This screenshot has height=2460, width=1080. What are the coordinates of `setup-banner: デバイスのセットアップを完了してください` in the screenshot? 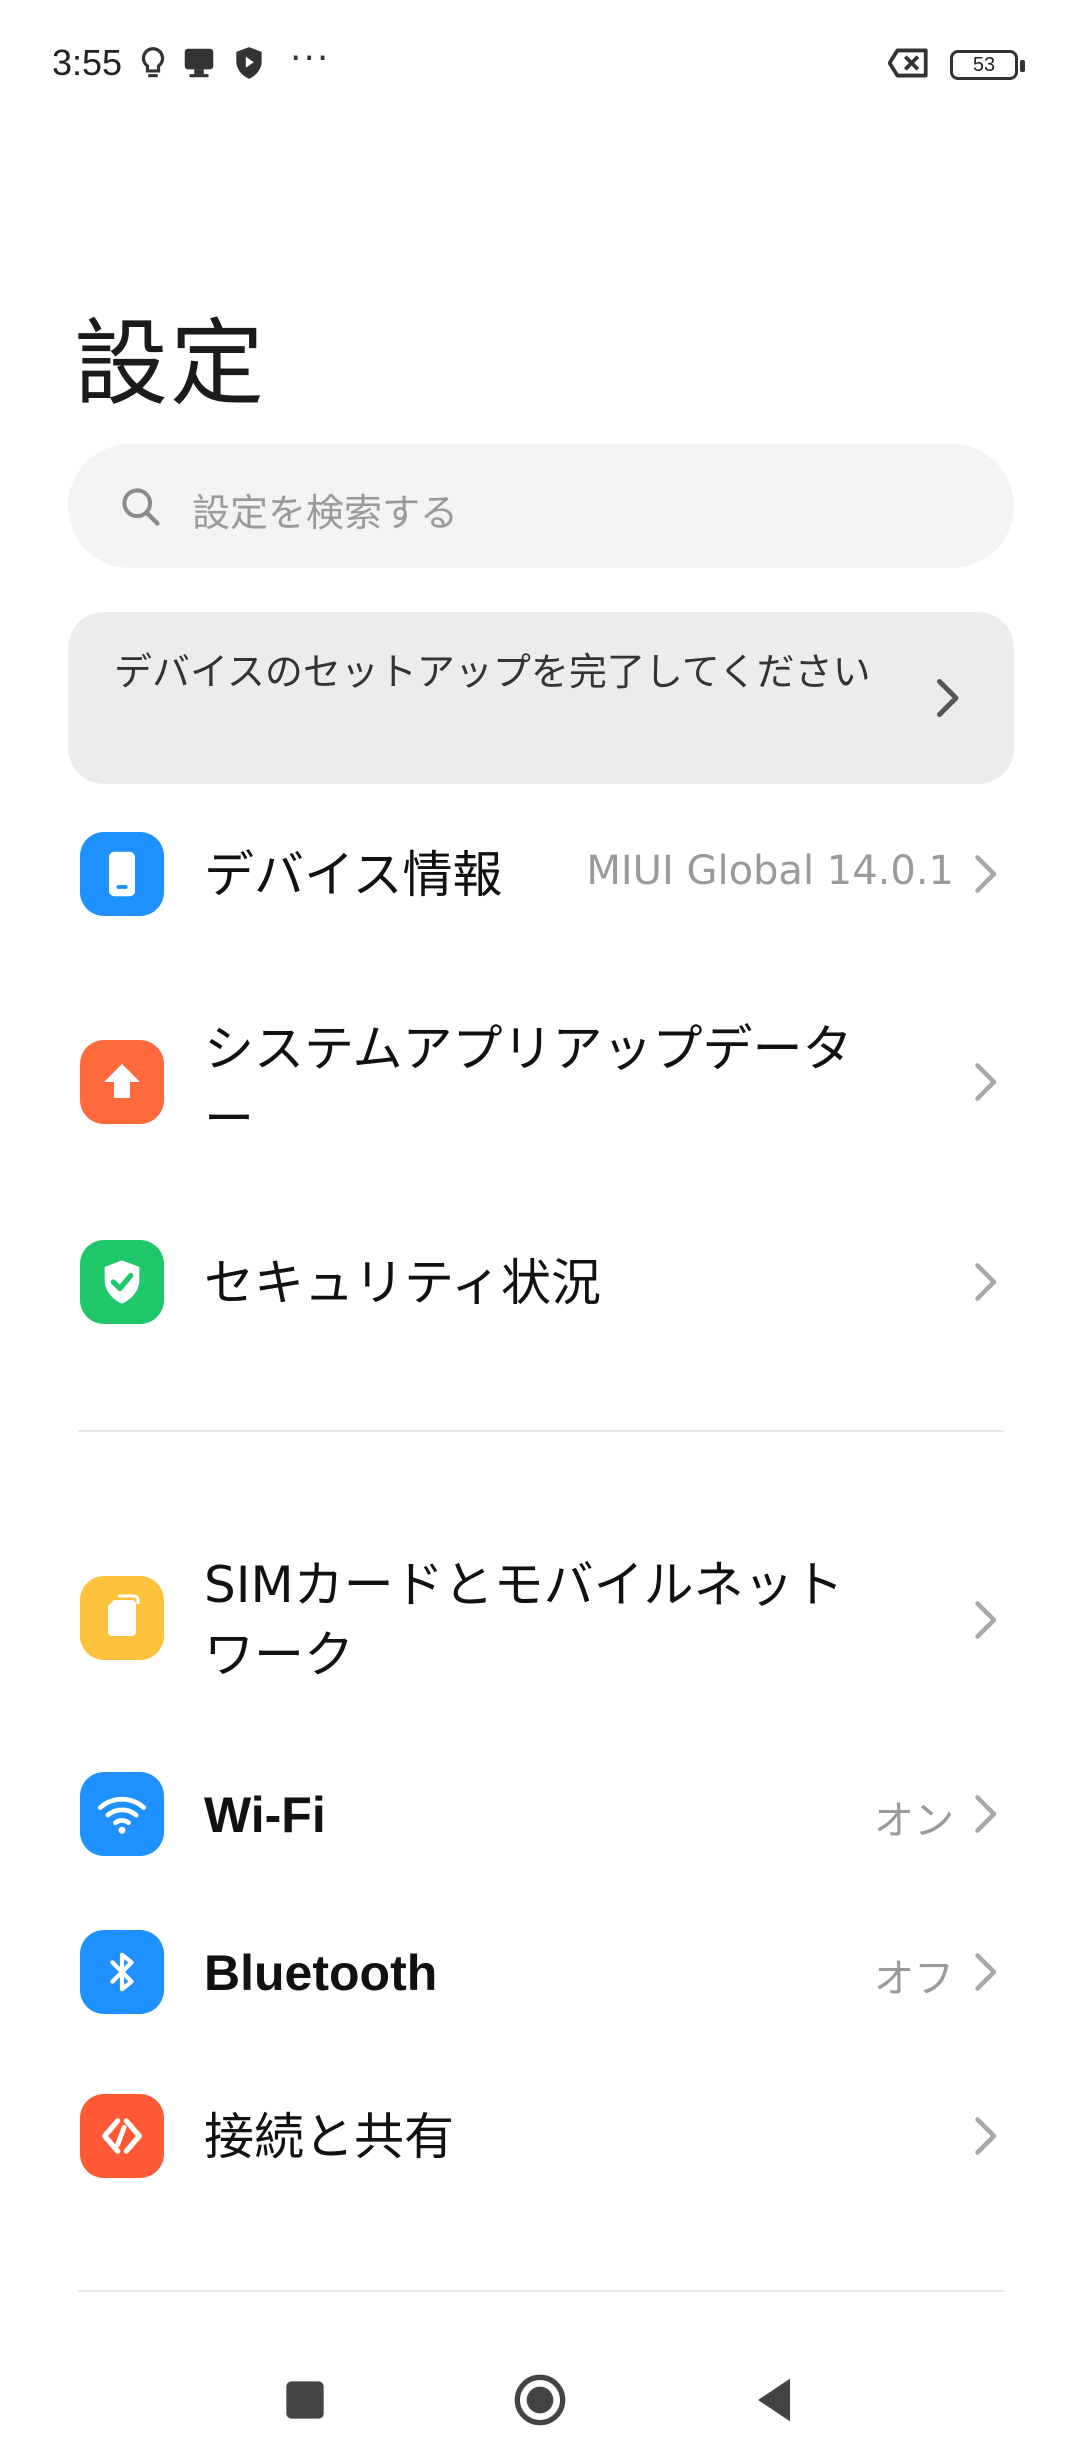 It's located at (541, 698).